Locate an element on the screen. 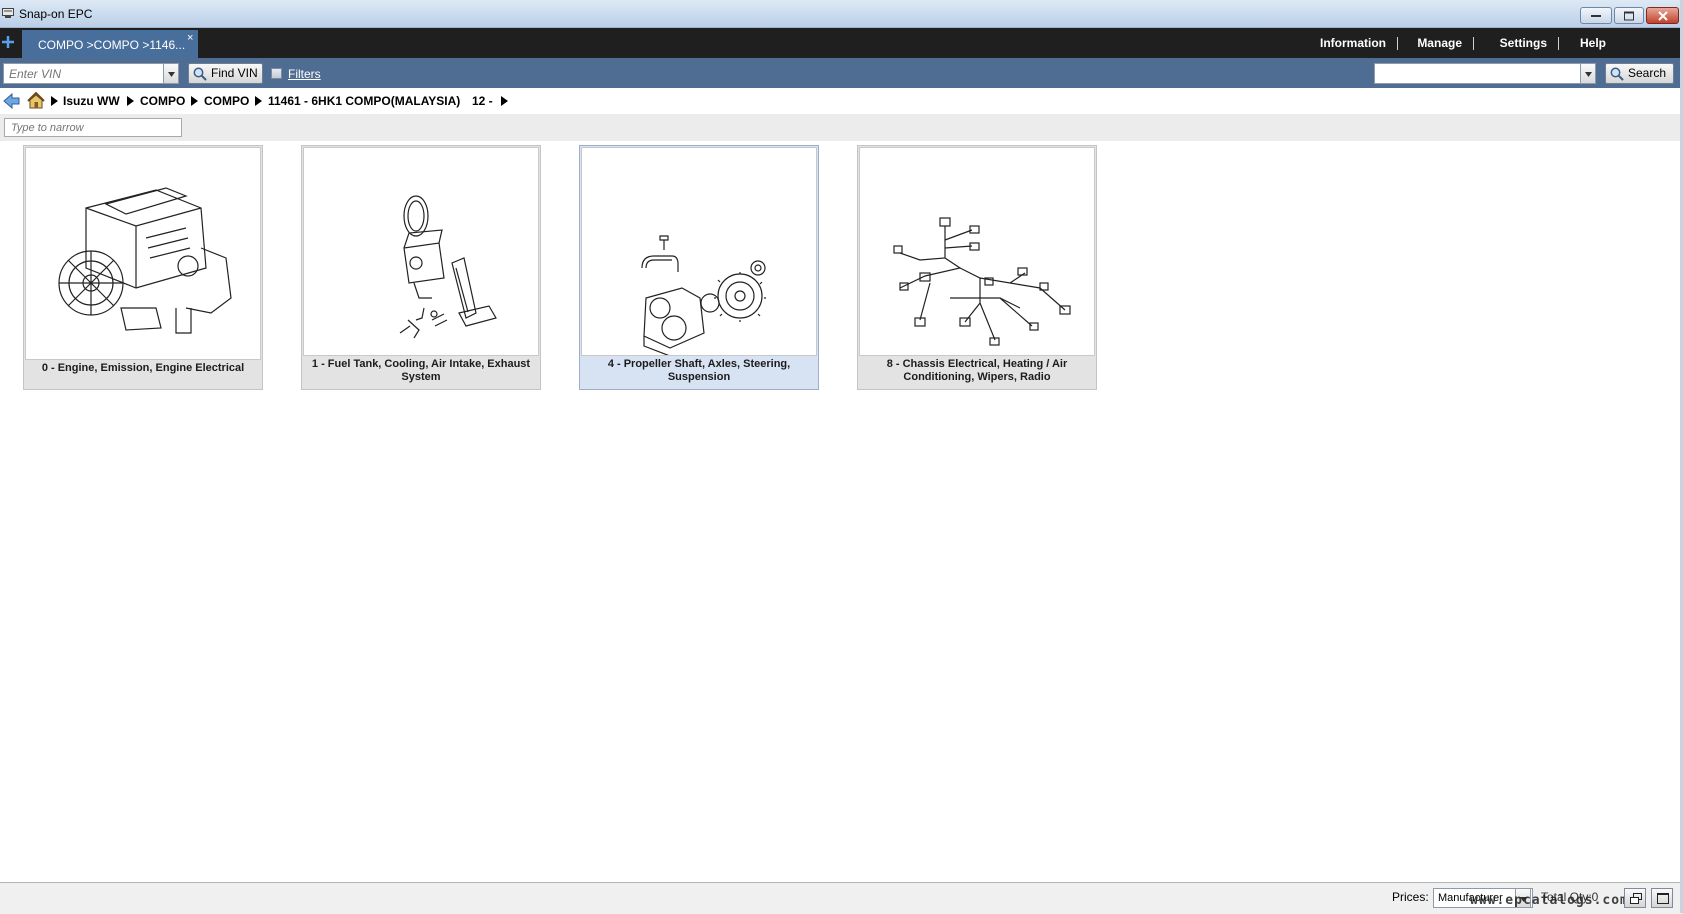 This screenshot has height=914, width=1683. prices-label: Prices: is located at coordinates (1410, 897).